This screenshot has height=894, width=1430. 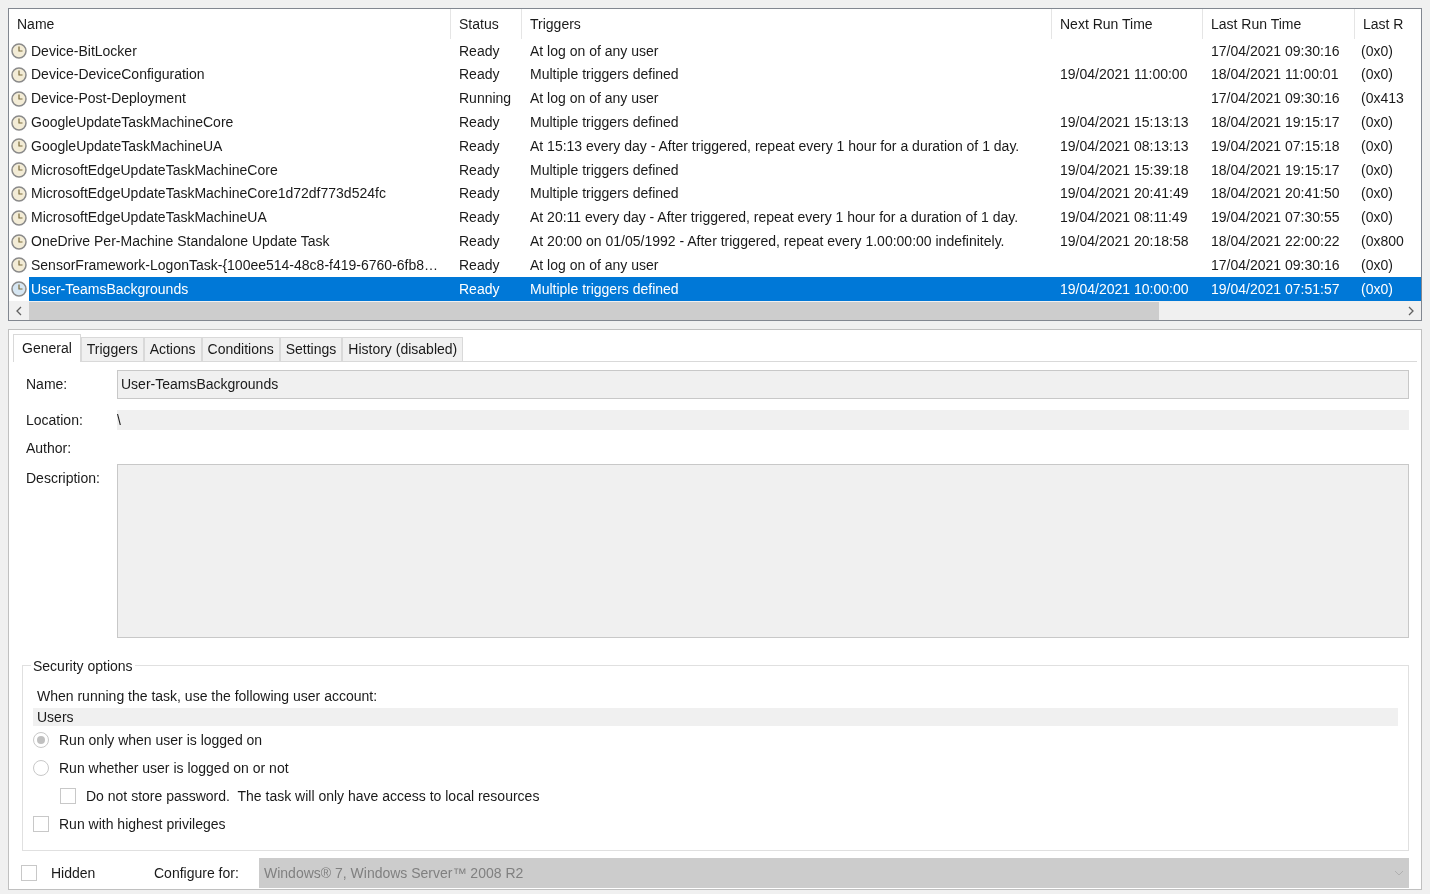 I want to click on column-header: Triggers, so click(x=787, y=24).